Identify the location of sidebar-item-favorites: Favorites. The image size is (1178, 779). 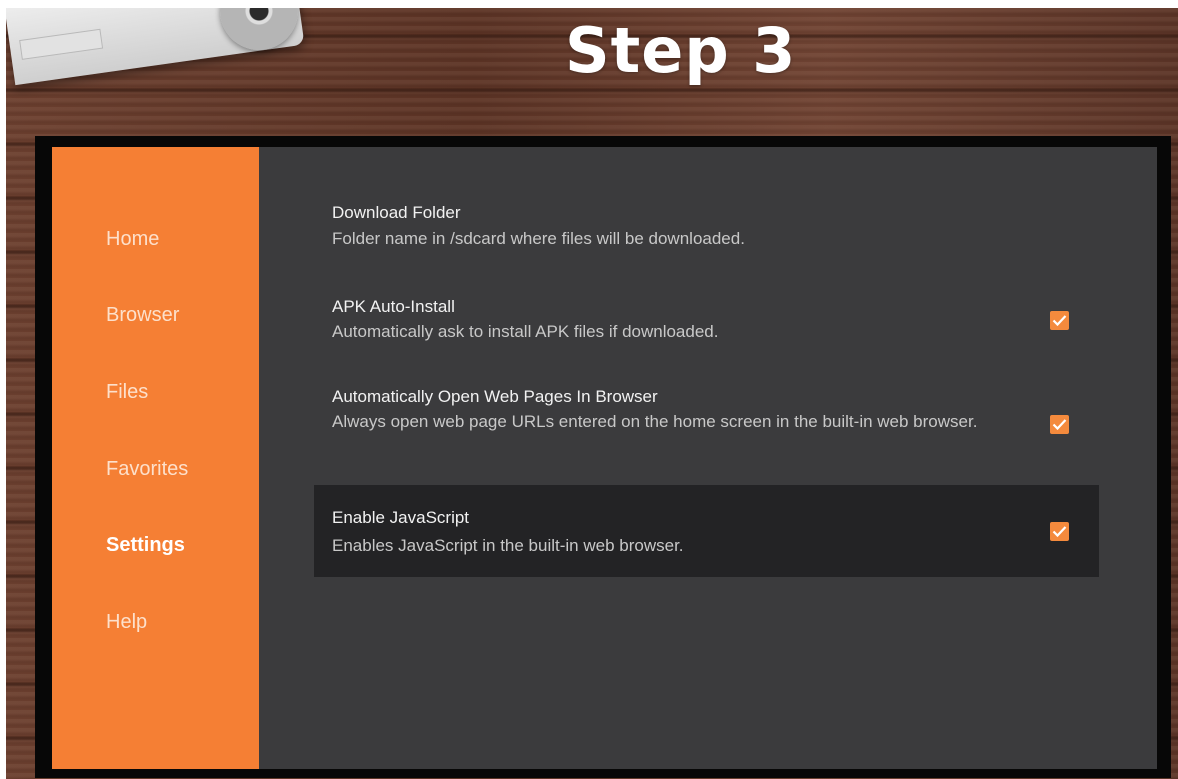
(147, 469).